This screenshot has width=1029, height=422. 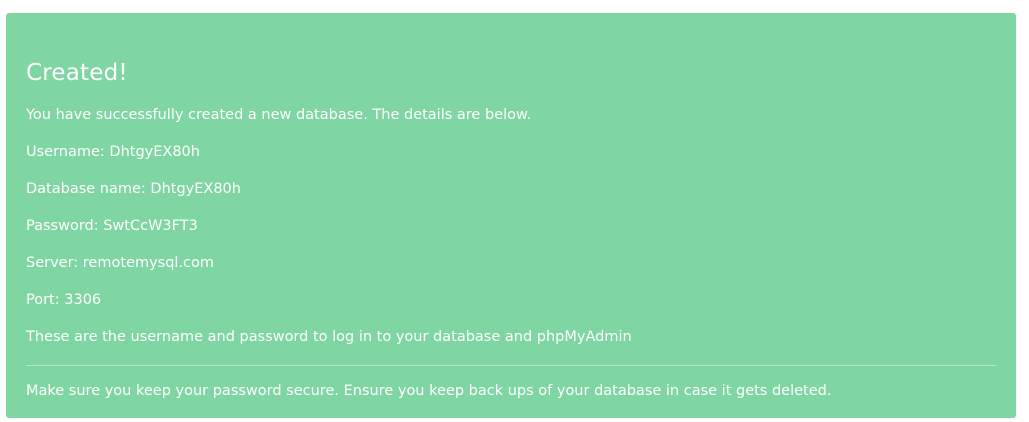 What do you see at coordinates (64, 300) in the screenshot?
I see `port-detail: Port: 3306` at bounding box center [64, 300].